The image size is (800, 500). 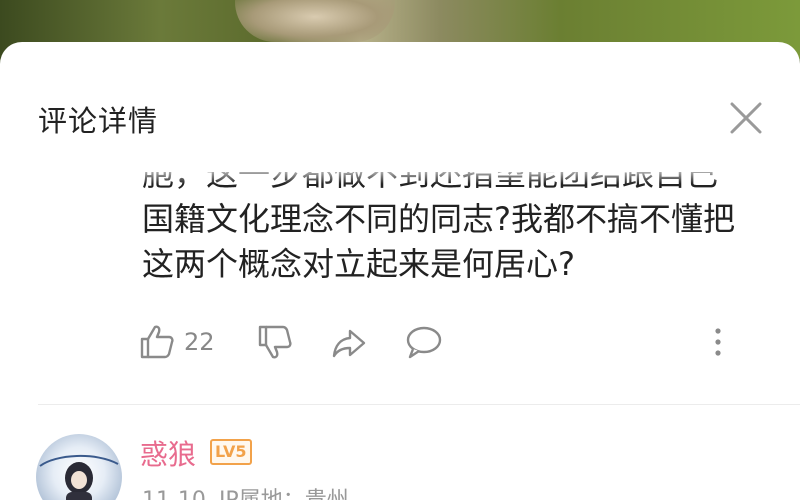 I want to click on avatar, so click(x=79, y=467).